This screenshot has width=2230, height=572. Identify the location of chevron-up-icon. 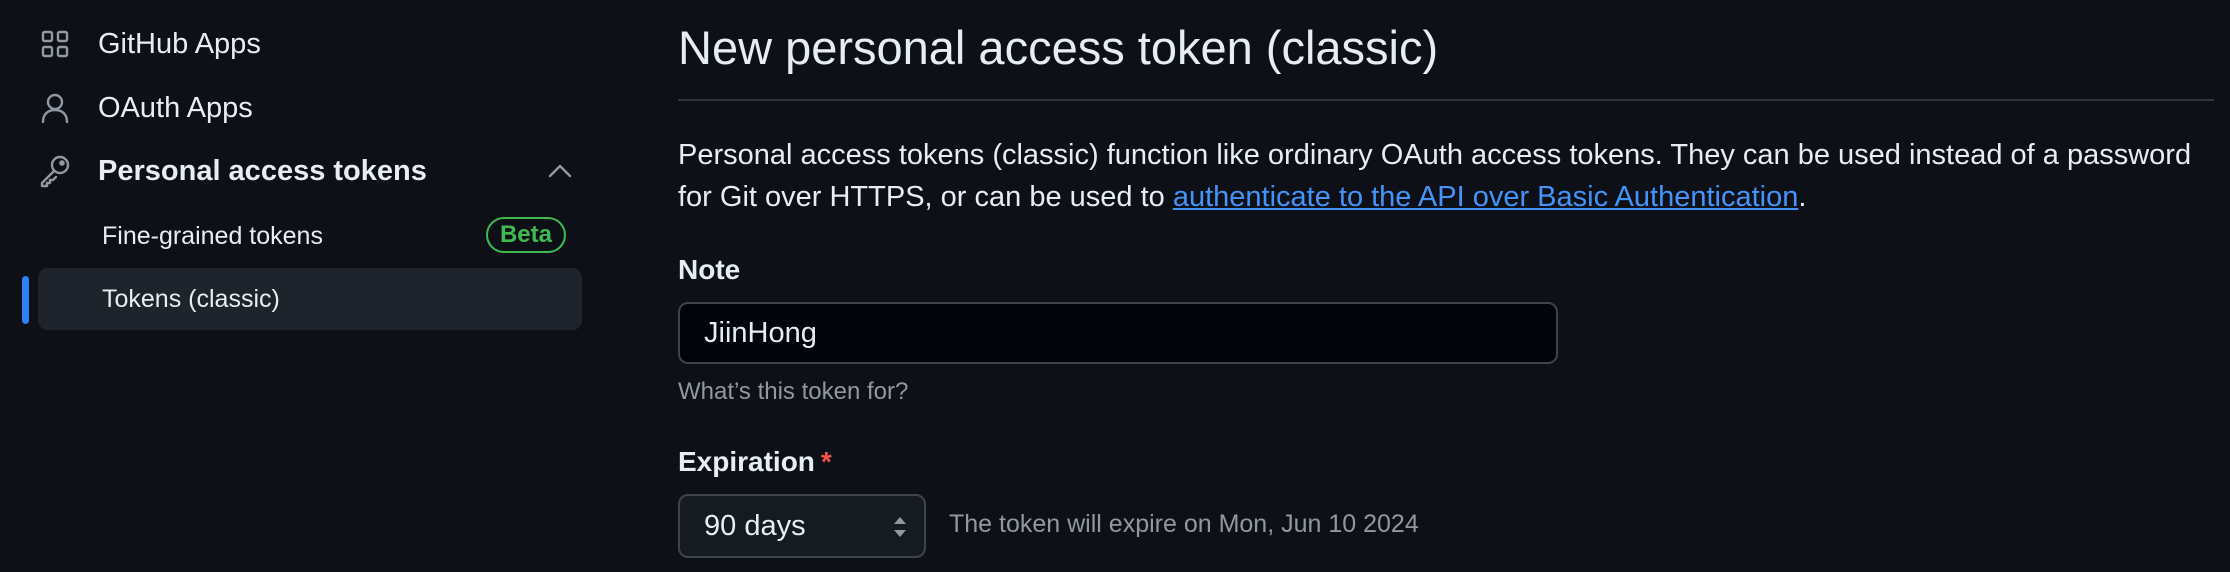
(560, 171).